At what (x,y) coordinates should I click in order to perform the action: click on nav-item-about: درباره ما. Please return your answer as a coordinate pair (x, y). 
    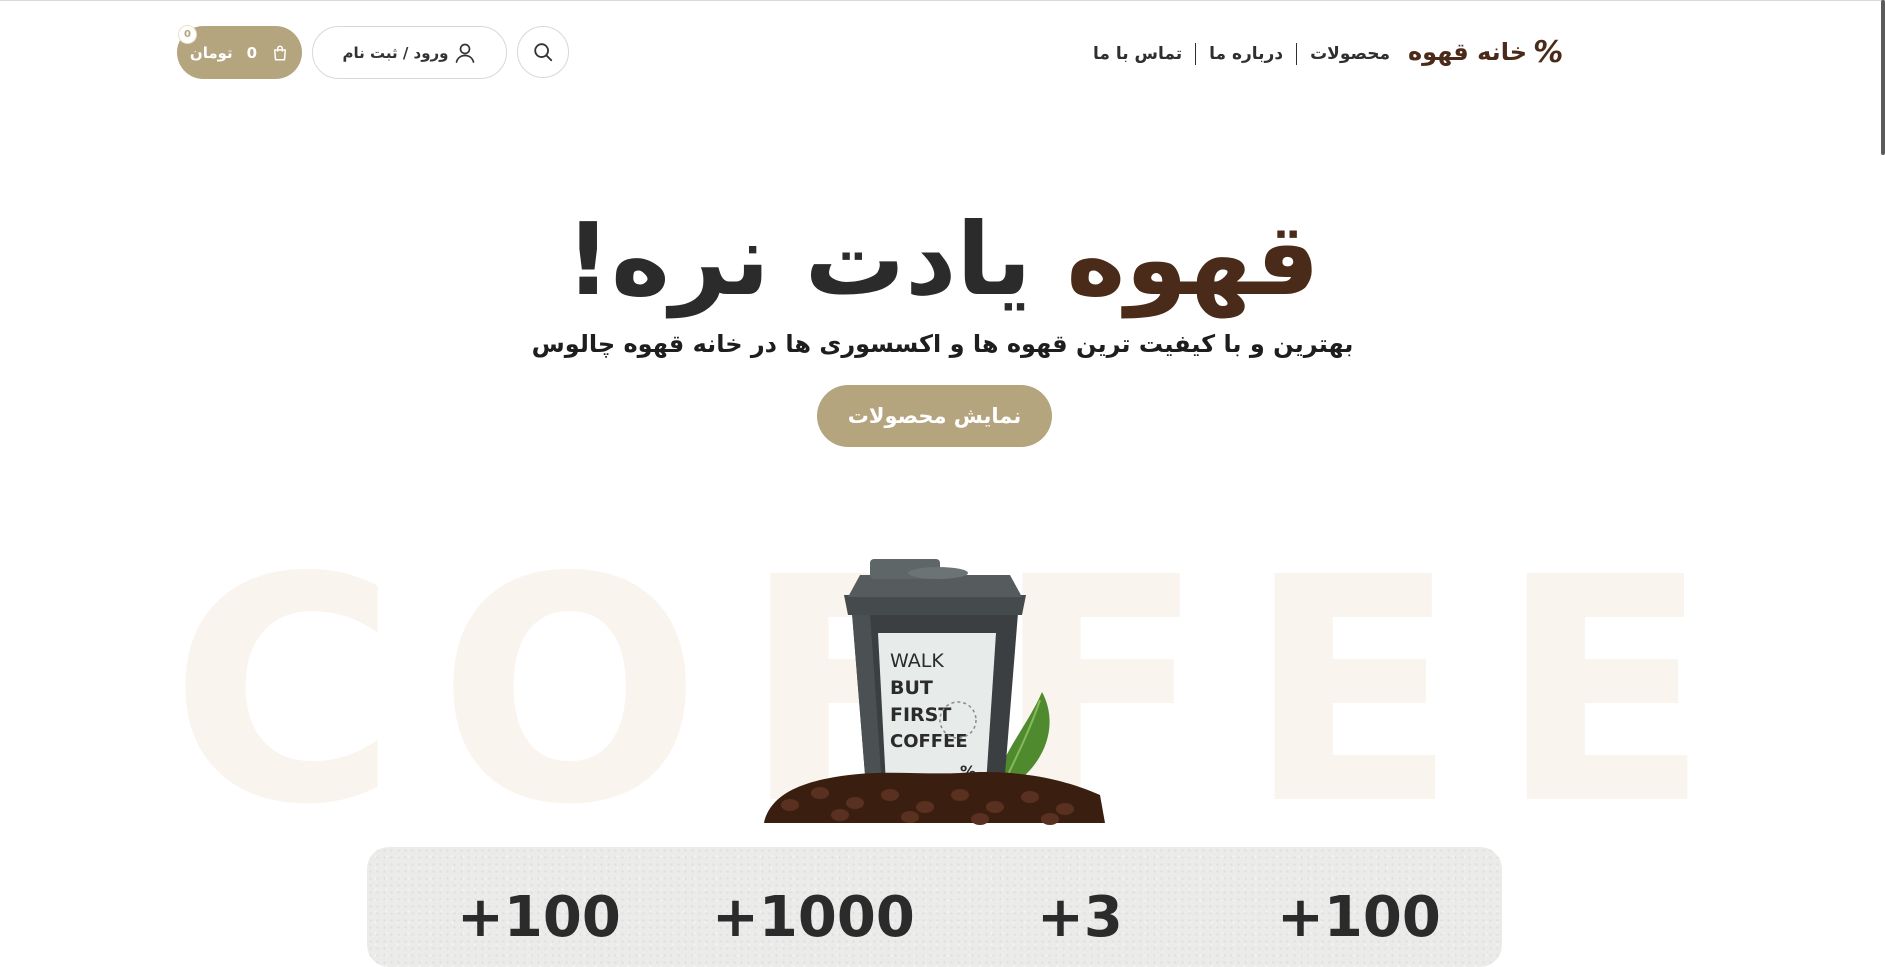
    Looking at the image, I should click on (1246, 54).